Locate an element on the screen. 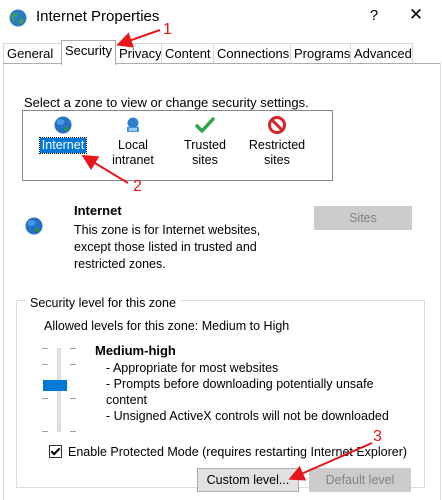 Image resolution: width=442 pixels, height=500 pixels. annotation-number-2: 2 is located at coordinates (137, 186).